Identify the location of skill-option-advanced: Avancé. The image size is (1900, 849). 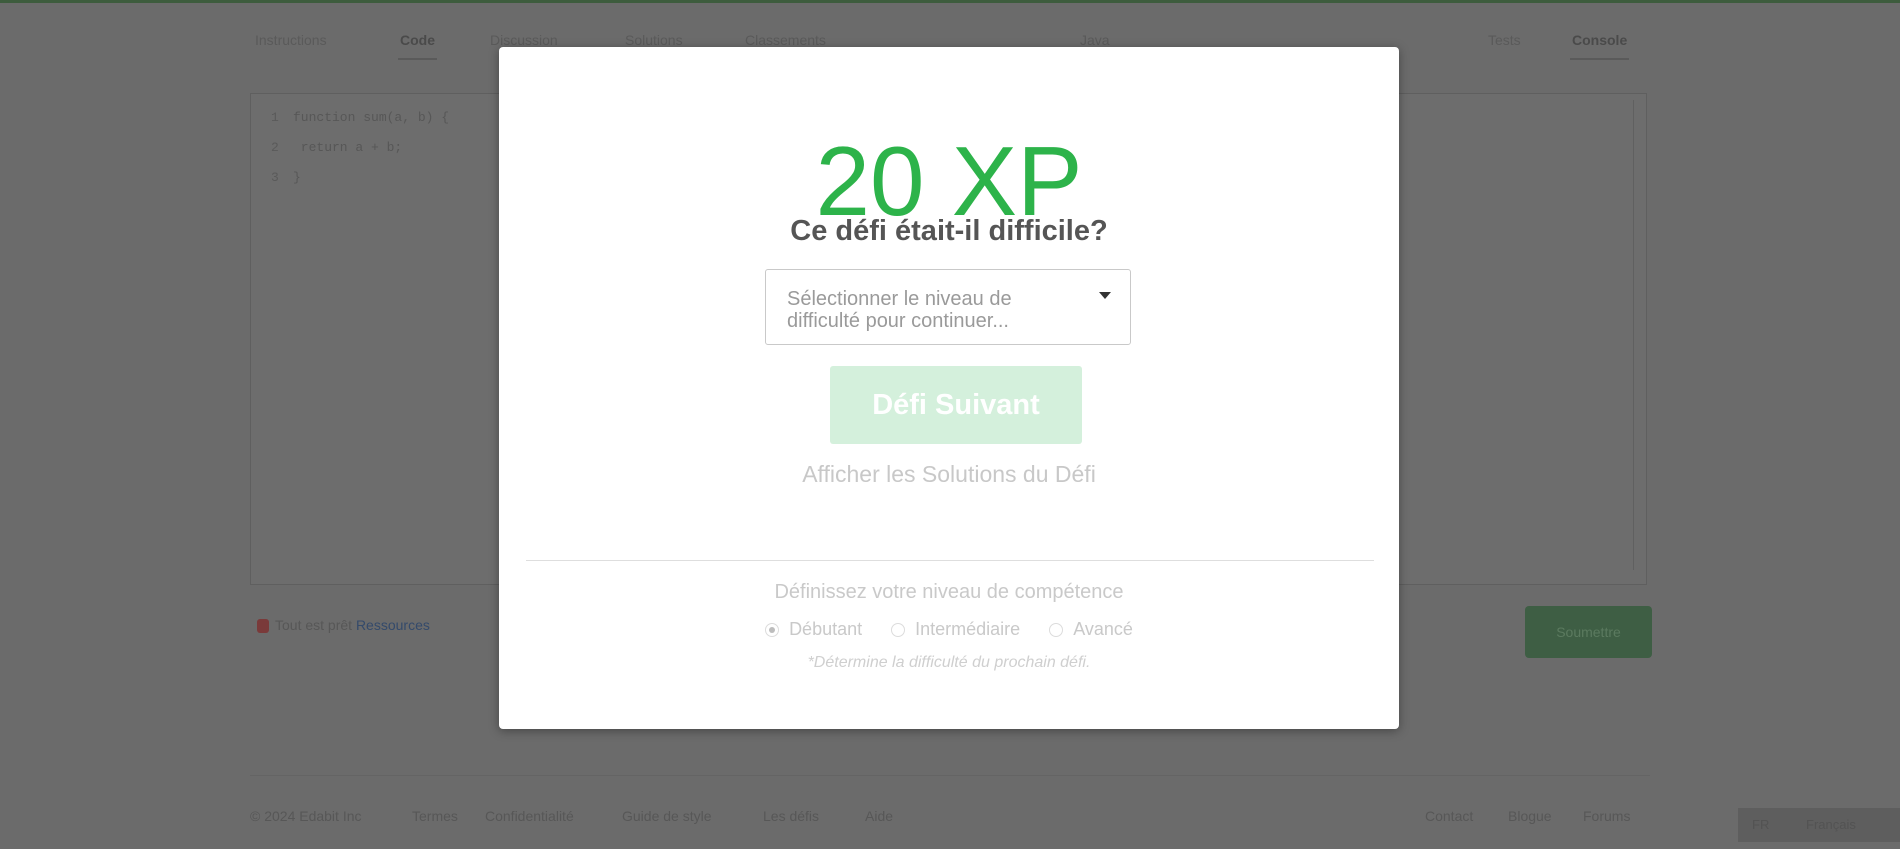
(1091, 629).